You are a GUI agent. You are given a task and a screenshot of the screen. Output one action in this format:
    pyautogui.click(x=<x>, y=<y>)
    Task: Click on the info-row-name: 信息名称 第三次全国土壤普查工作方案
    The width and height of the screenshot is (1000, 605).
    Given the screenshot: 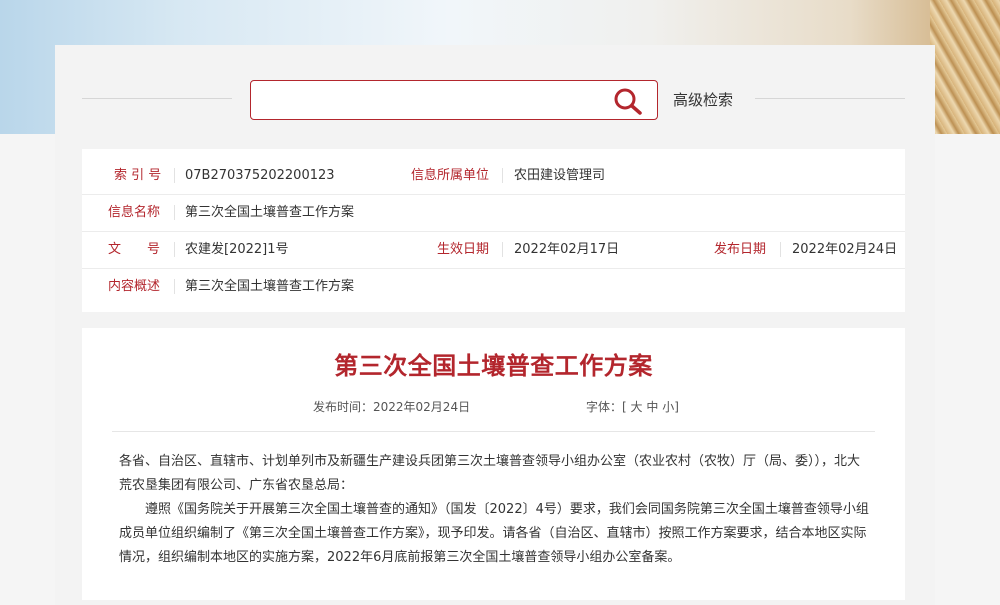 What is the action you would take?
    pyautogui.click(x=493, y=213)
    